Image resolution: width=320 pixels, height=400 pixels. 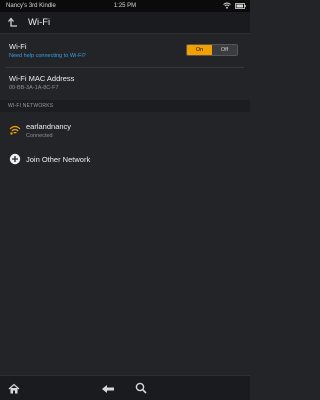 What do you see at coordinates (125, 132) in the screenshot?
I see `network-list-item: earlandnancy Connected` at bounding box center [125, 132].